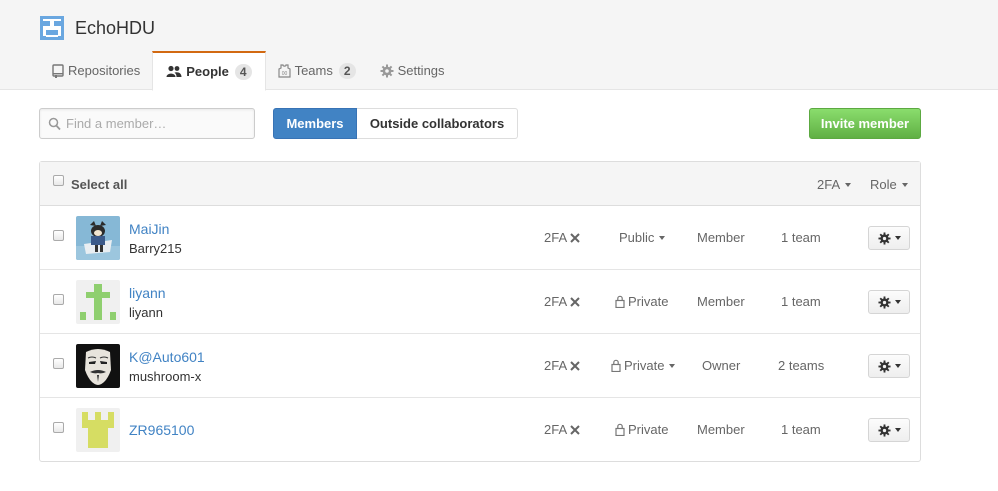  I want to click on member-login: mushroom-x, so click(165, 376).